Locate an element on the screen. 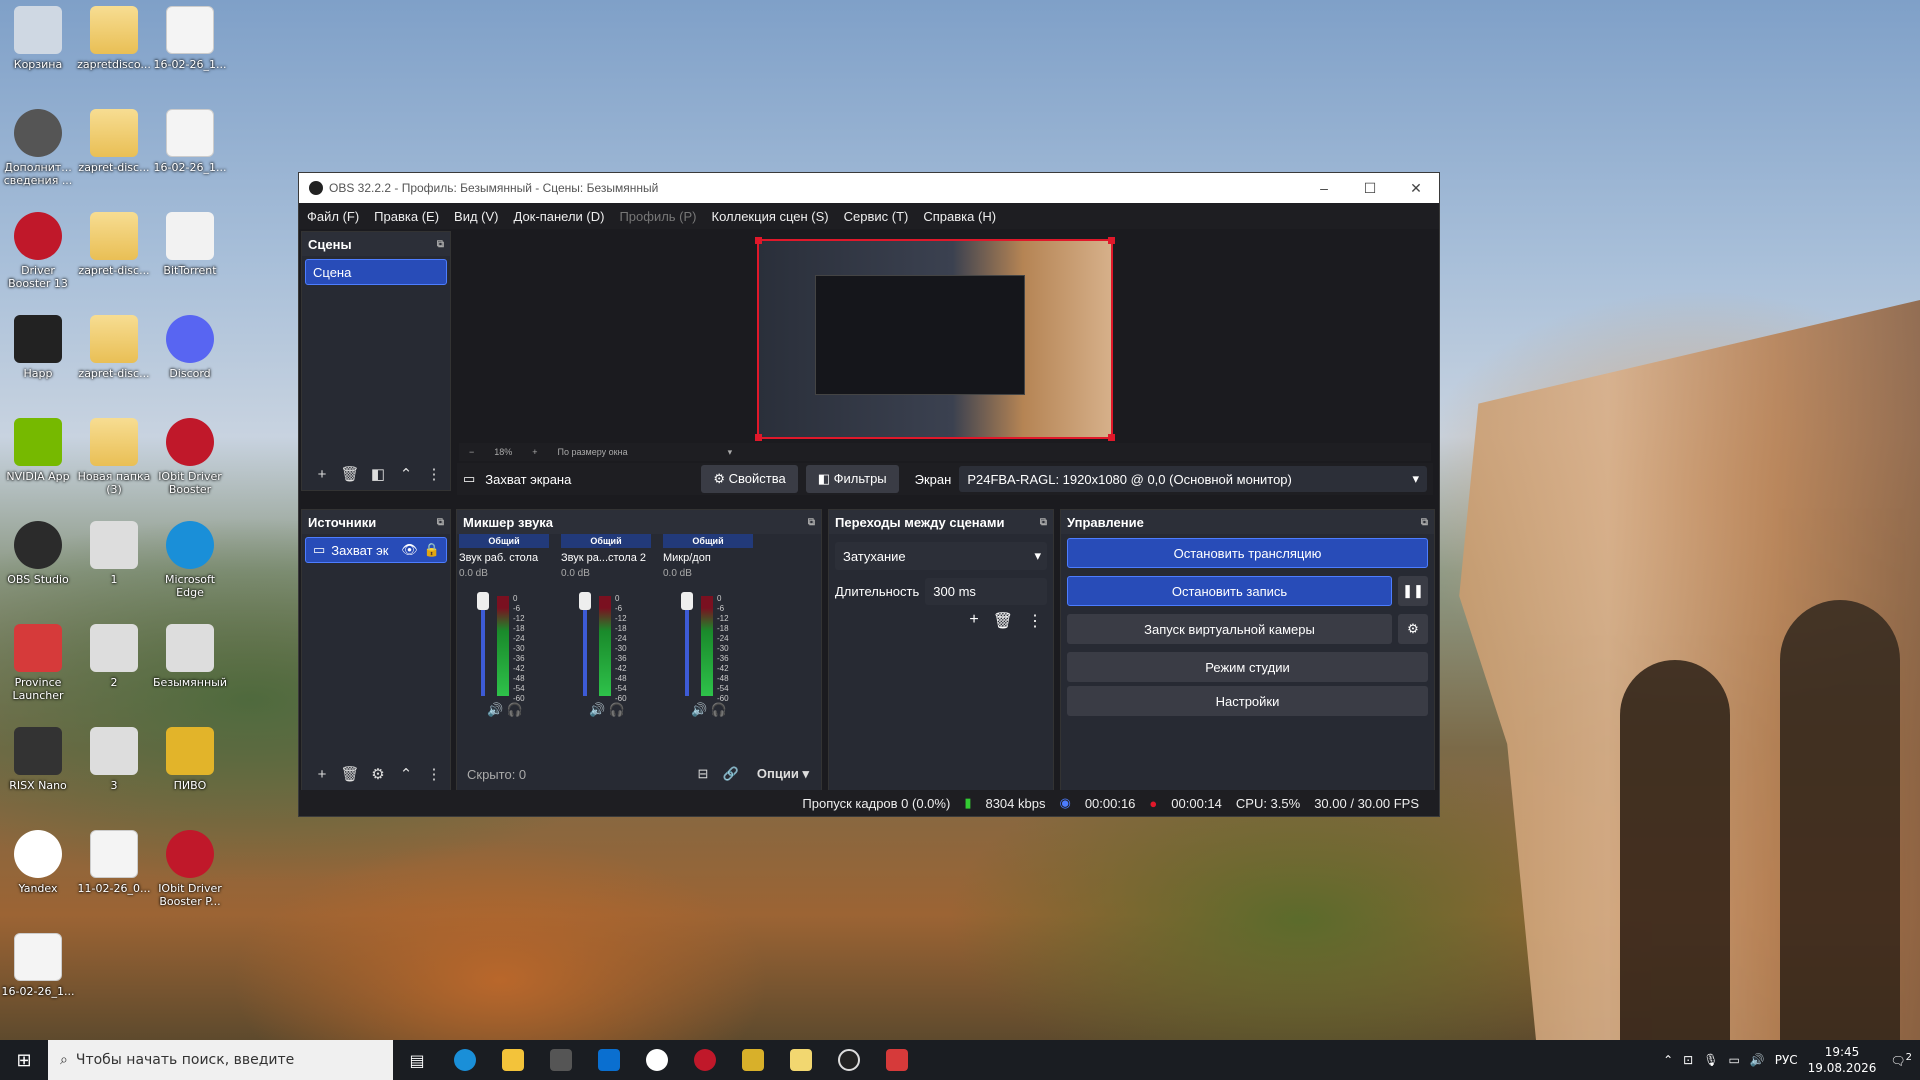 Image resolution: width=1920 pixels, height=1080 pixels. taskbar-yandex is located at coordinates (657, 1060).